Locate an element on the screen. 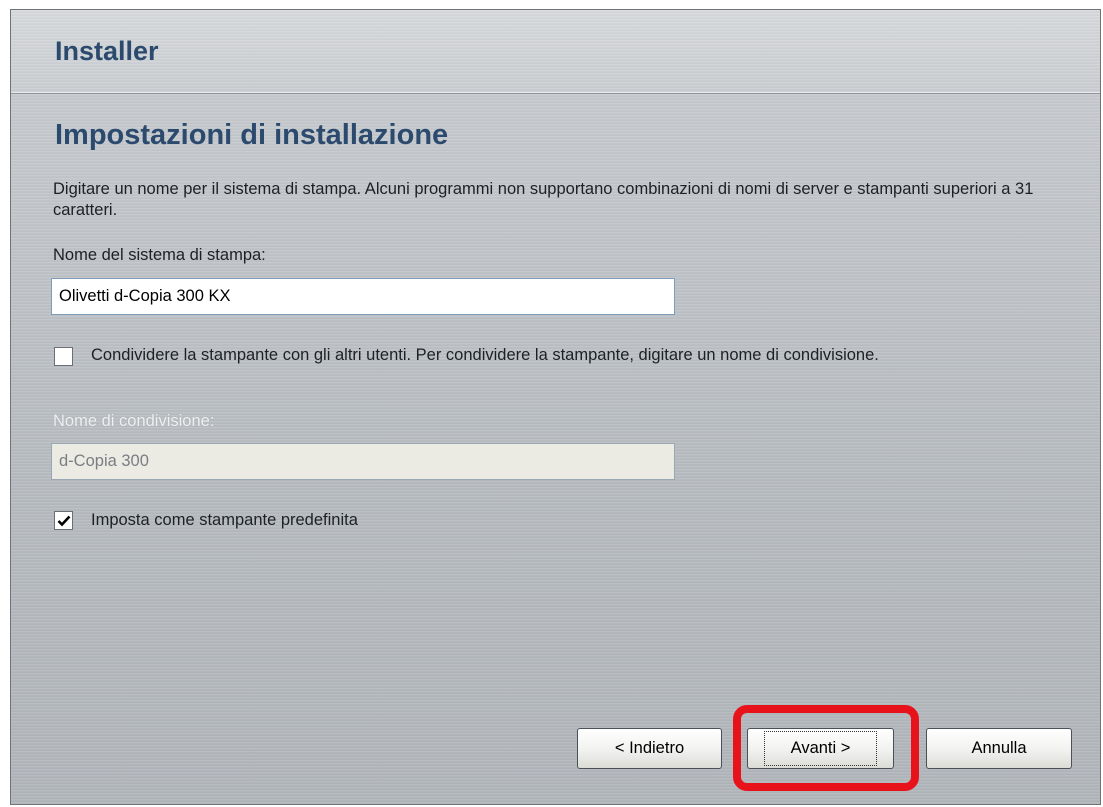  cancel-button: Annulla is located at coordinates (999, 748).